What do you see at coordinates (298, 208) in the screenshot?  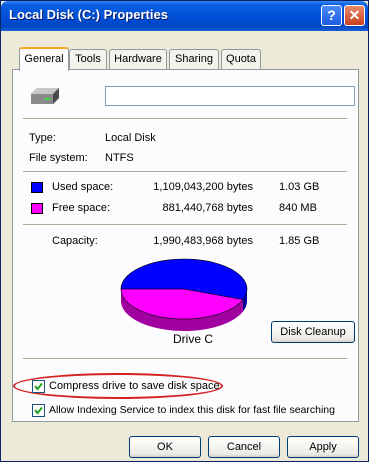 I see `free-space-size: 840 MB` at bounding box center [298, 208].